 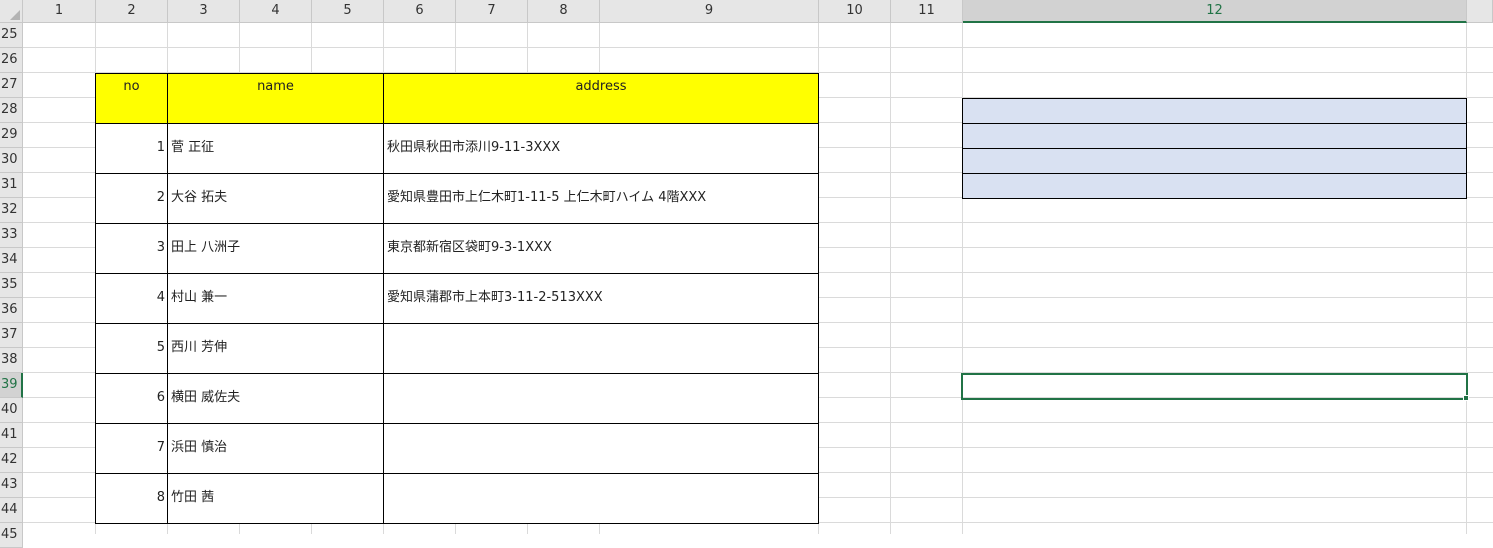 What do you see at coordinates (492, 11) in the screenshot?
I see `column-header-7: 7` at bounding box center [492, 11].